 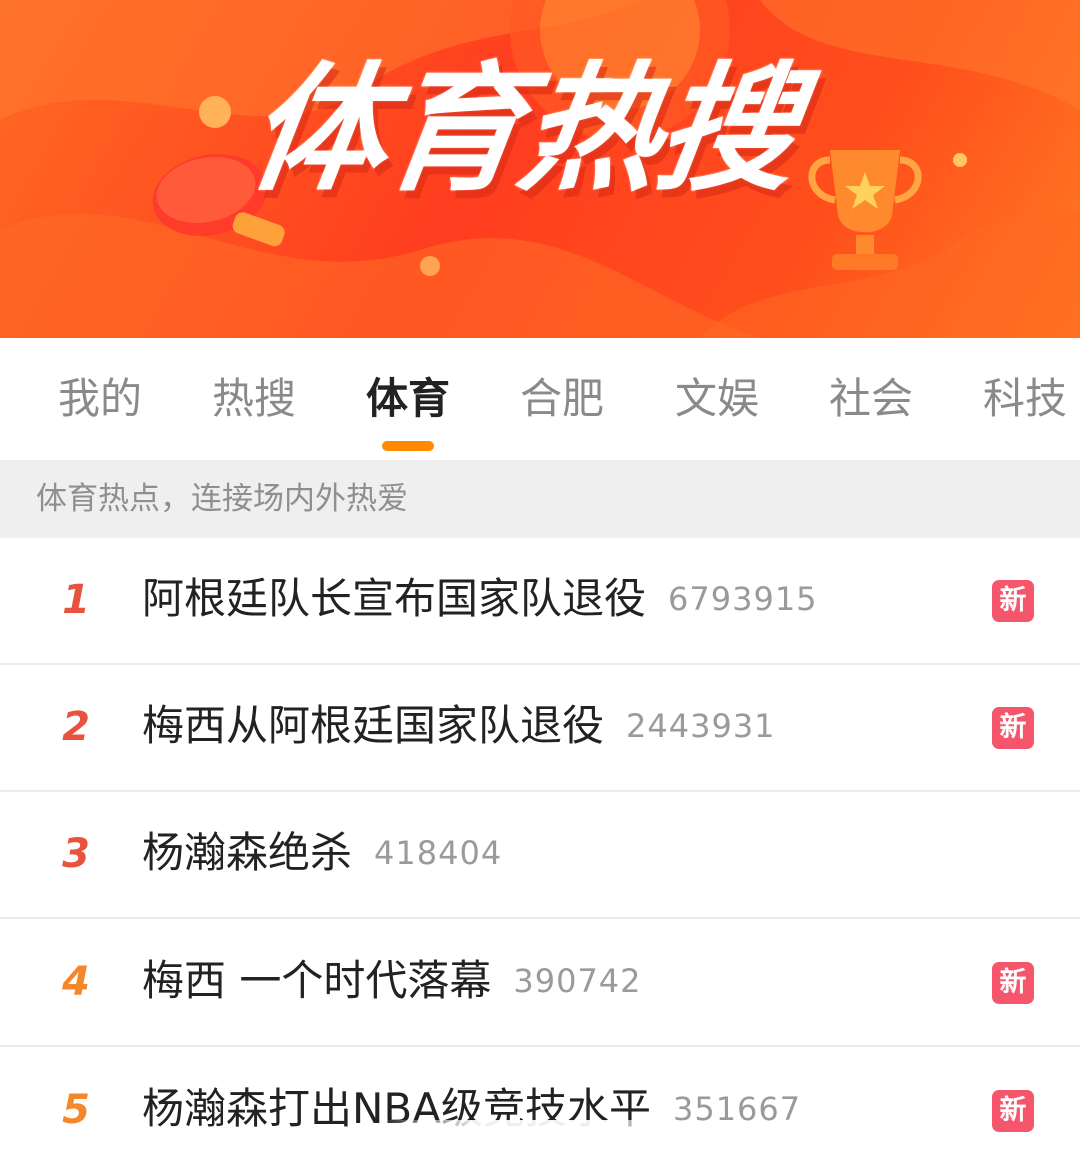 What do you see at coordinates (76, 727) in the screenshot?
I see `rank-number: 2` at bounding box center [76, 727].